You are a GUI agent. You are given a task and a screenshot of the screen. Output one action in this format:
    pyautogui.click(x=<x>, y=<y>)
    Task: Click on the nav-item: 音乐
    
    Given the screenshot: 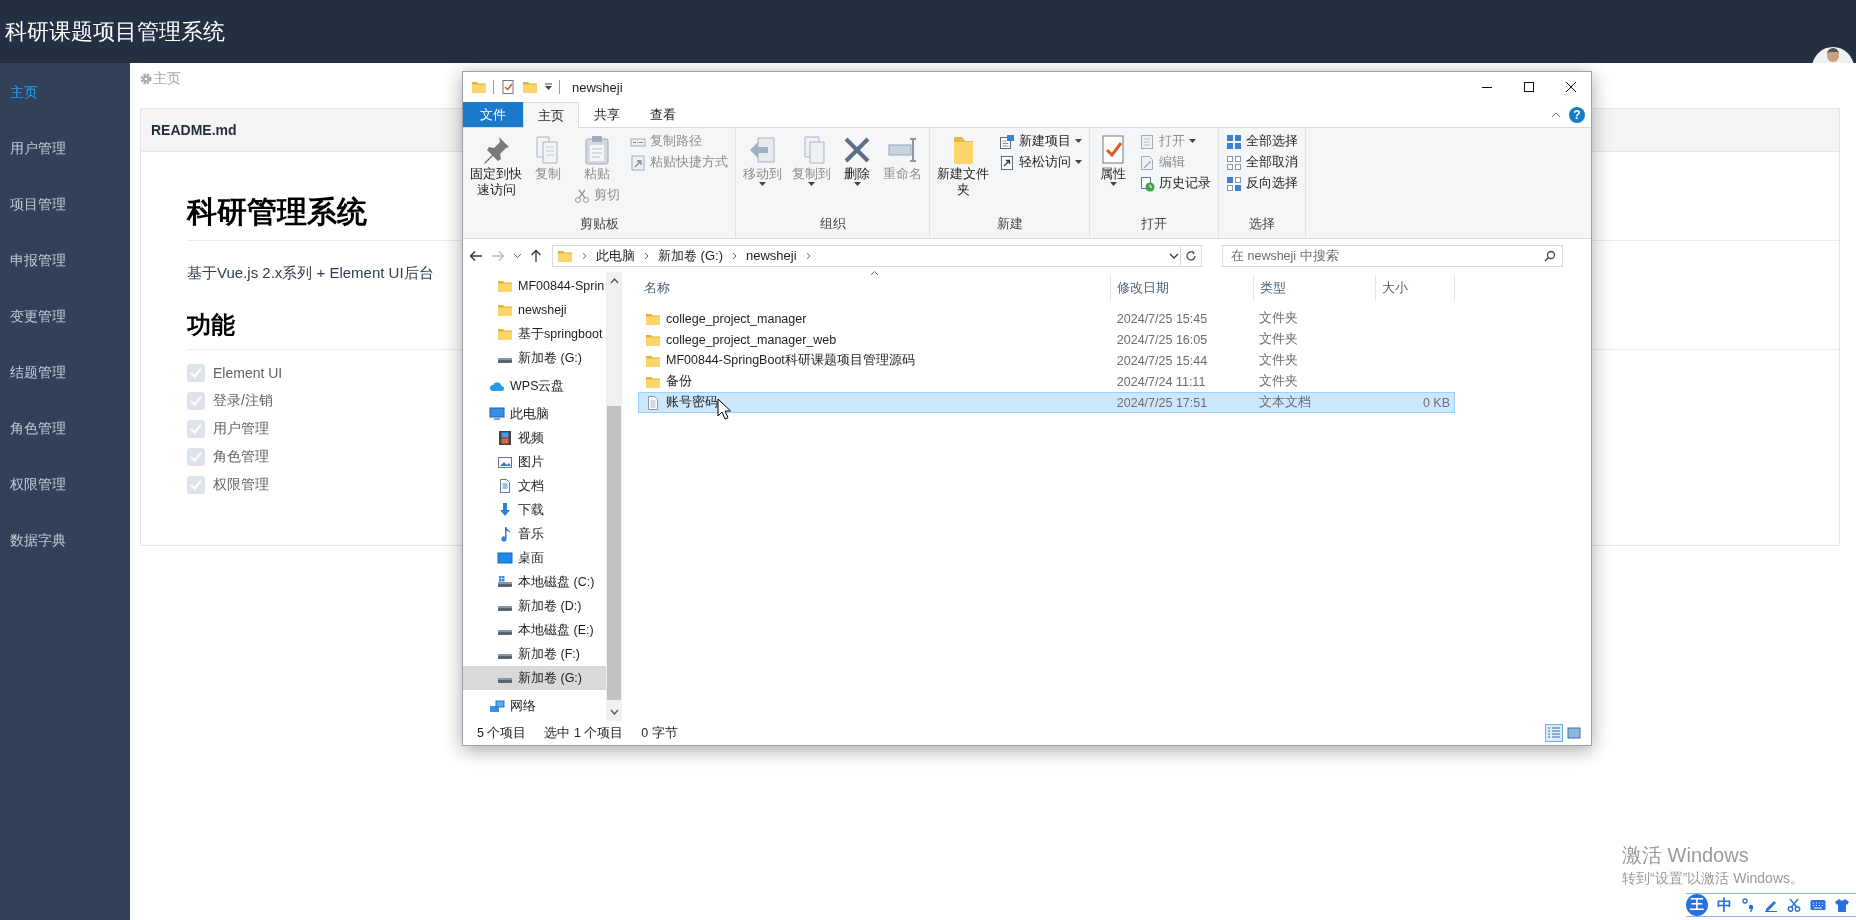 What is the action you would take?
    pyautogui.click(x=534, y=534)
    